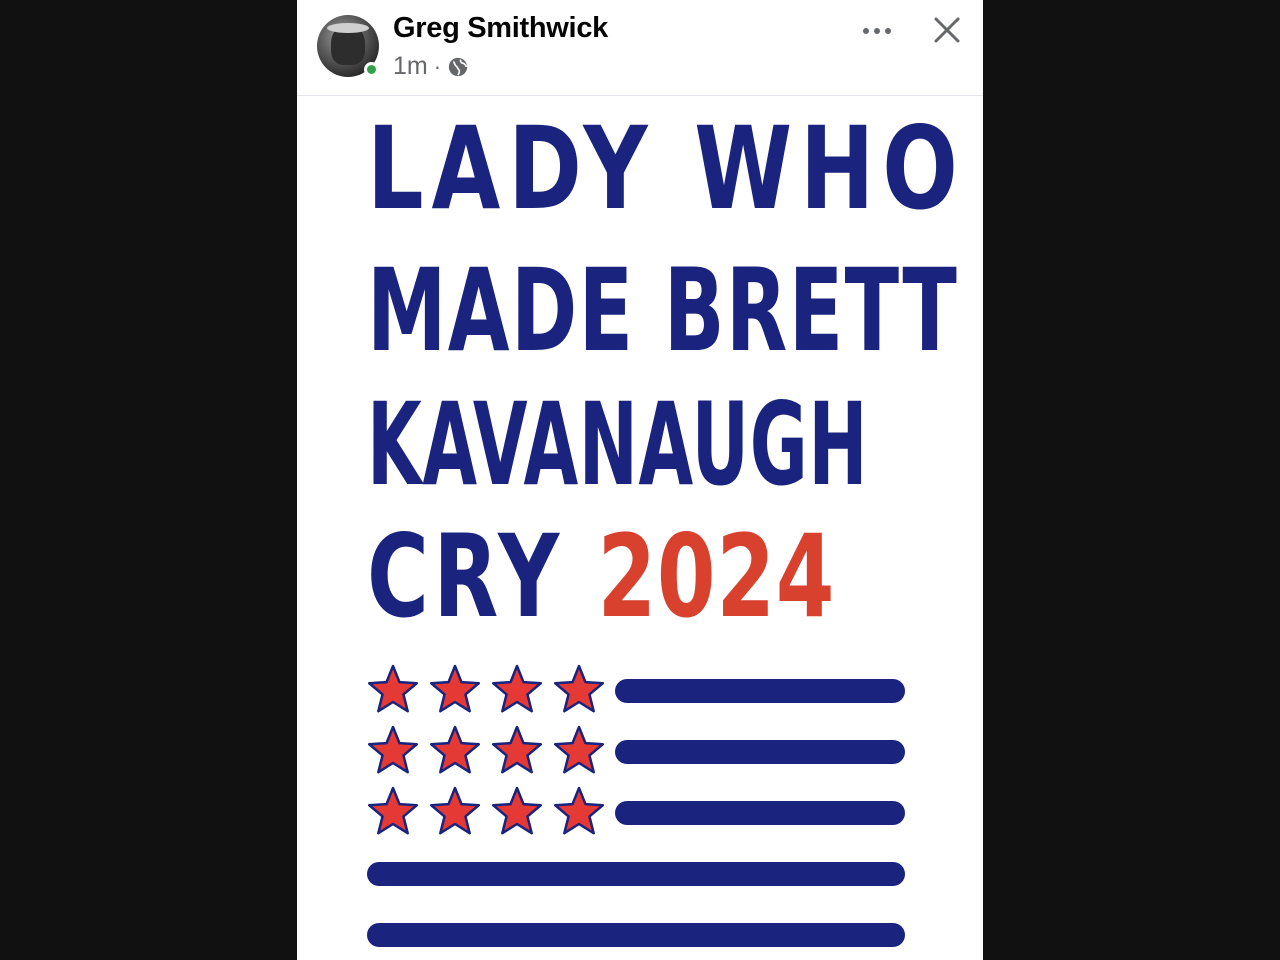 This screenshot has height=960, width=1280. I want to click on more-horizontal-icon, so click(877, 31).